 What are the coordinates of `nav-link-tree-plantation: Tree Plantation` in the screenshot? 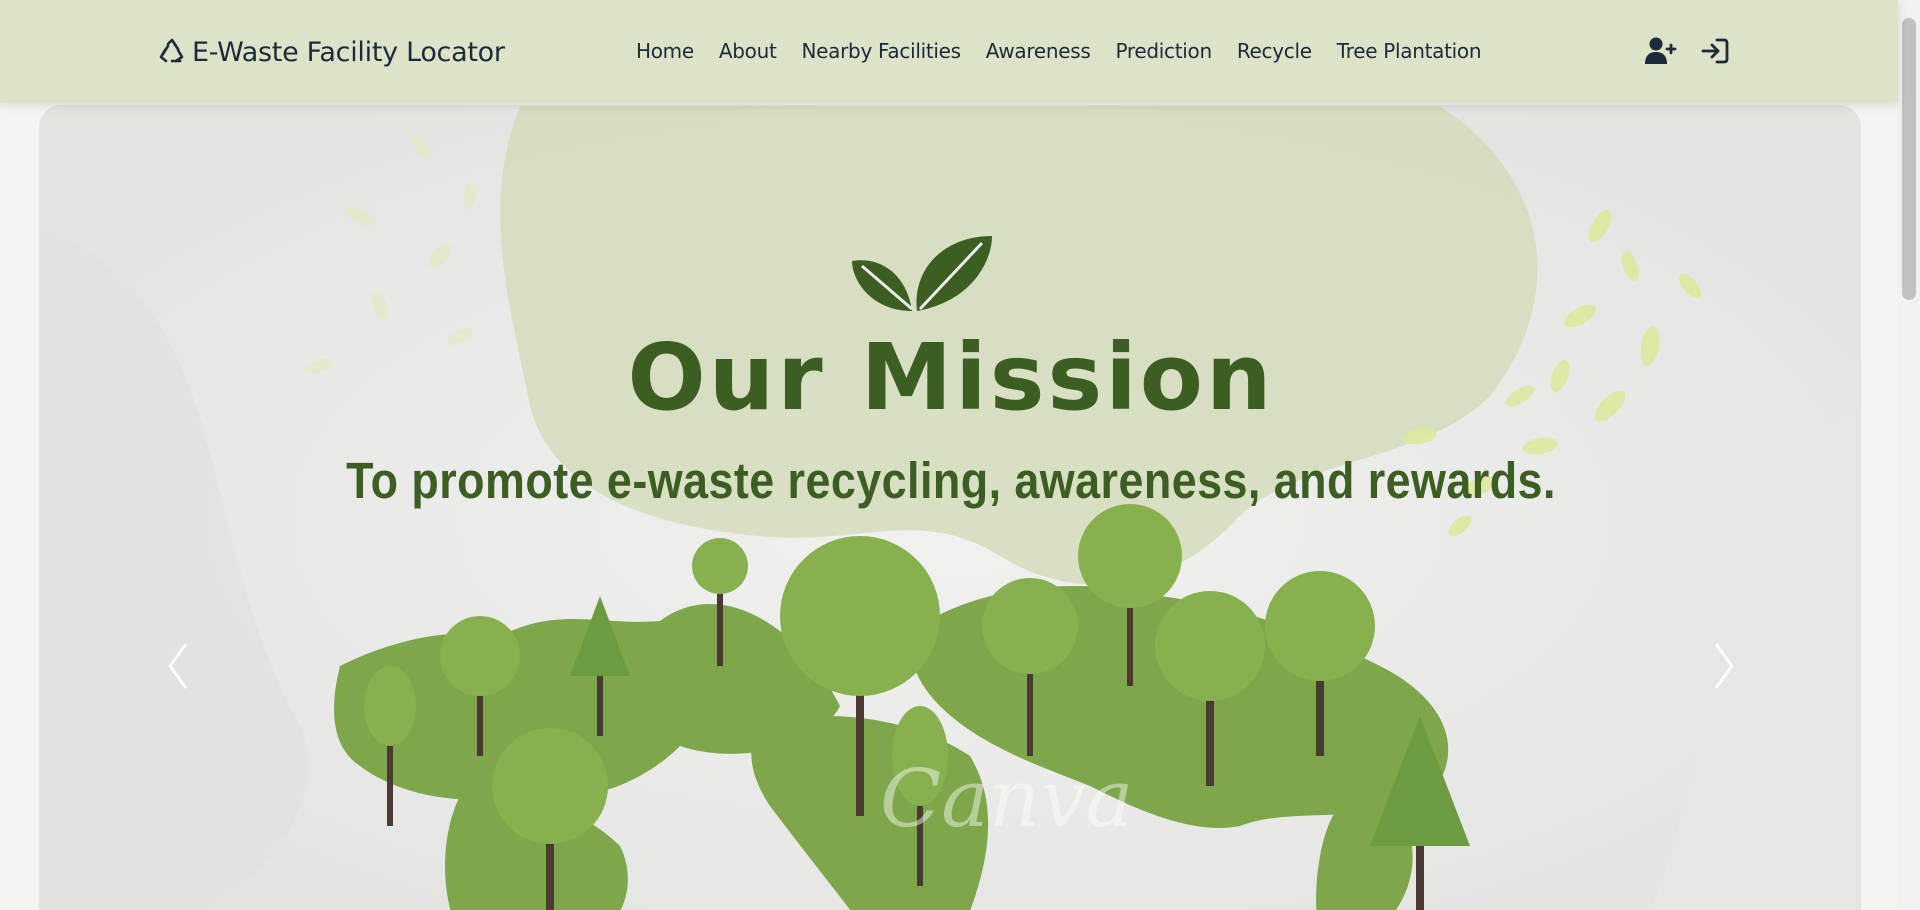 It's located at (1409, 51).